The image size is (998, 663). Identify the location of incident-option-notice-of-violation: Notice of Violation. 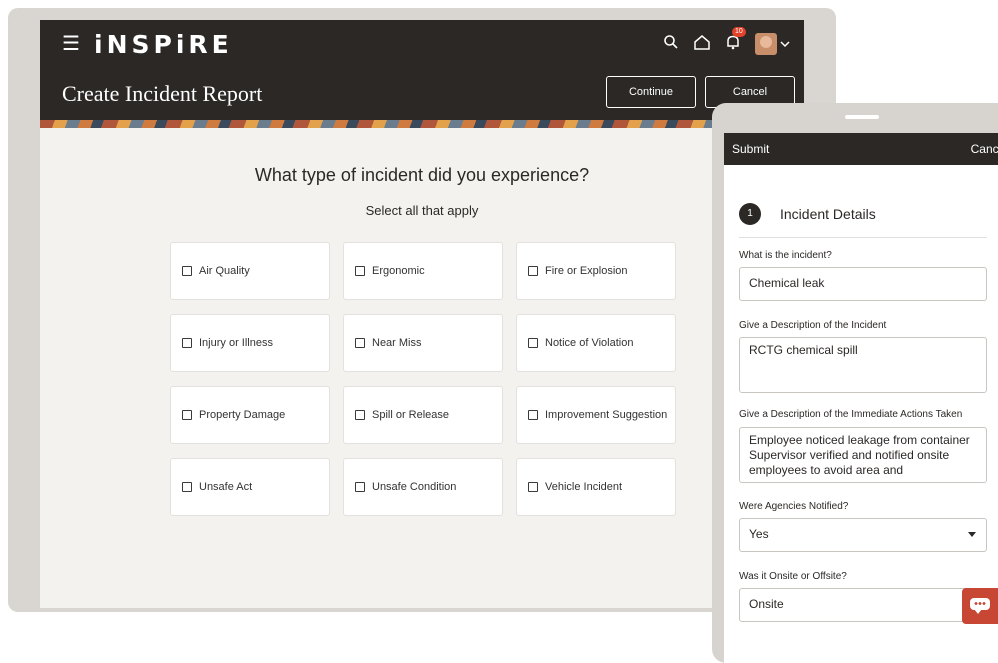
(596, 343).